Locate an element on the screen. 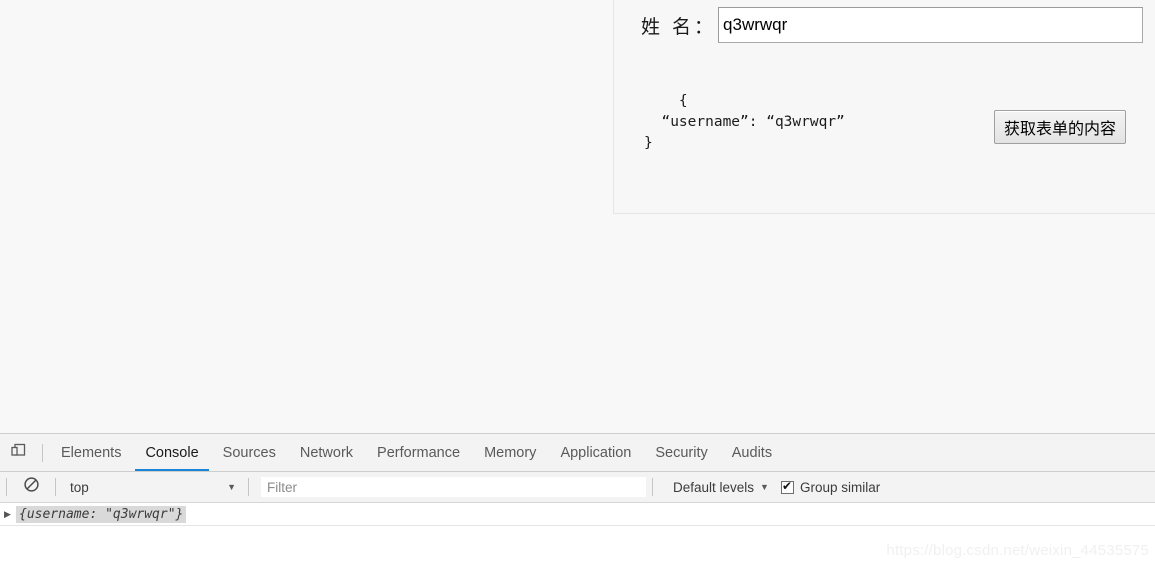  device-toolbar-toggle-button is located at coordinates (18, 453).